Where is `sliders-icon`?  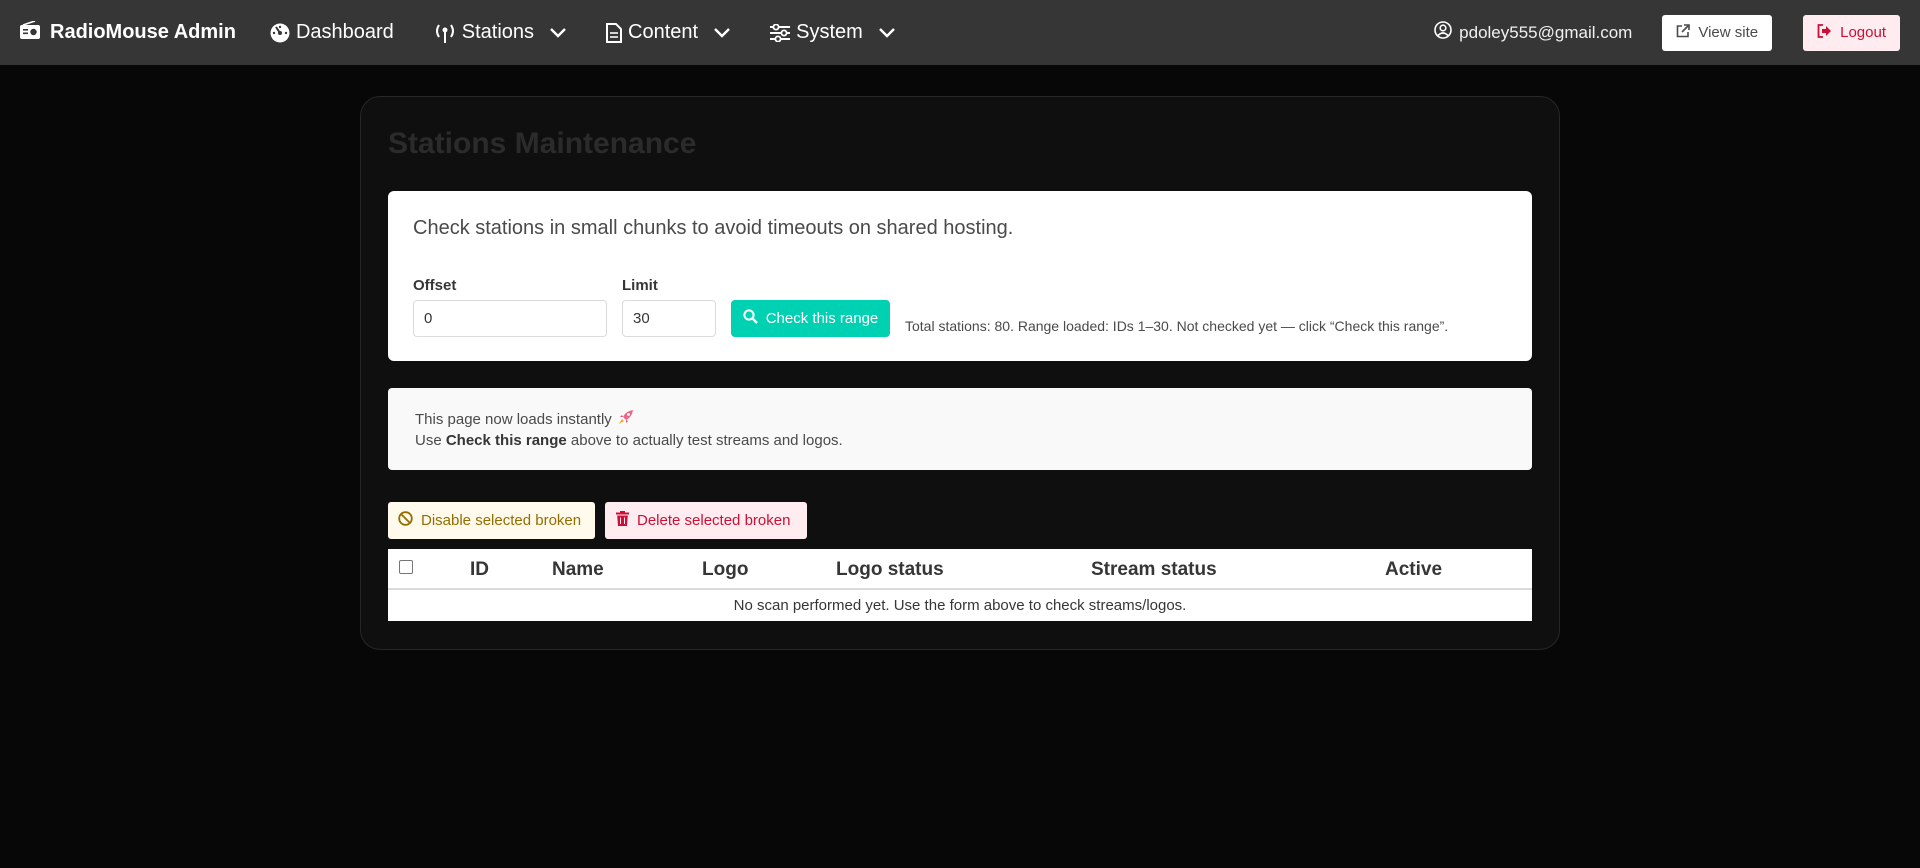 sliders-icon is located at coordinates (780, 32).